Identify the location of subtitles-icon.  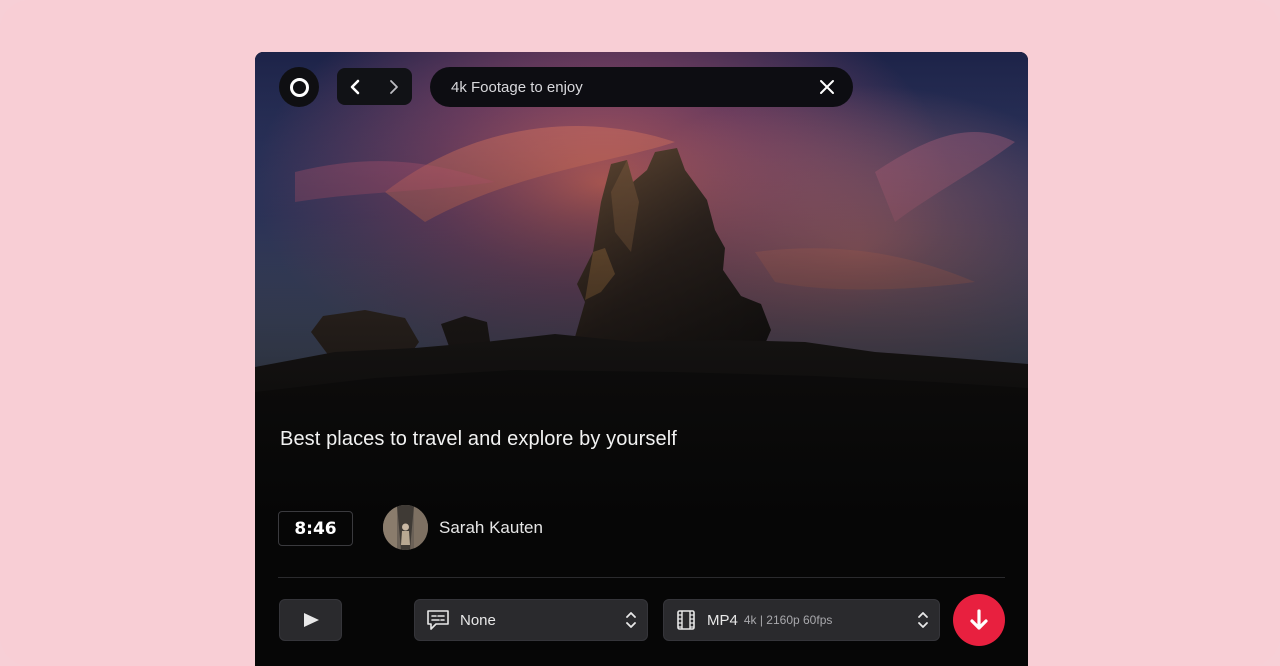
(438, 620).